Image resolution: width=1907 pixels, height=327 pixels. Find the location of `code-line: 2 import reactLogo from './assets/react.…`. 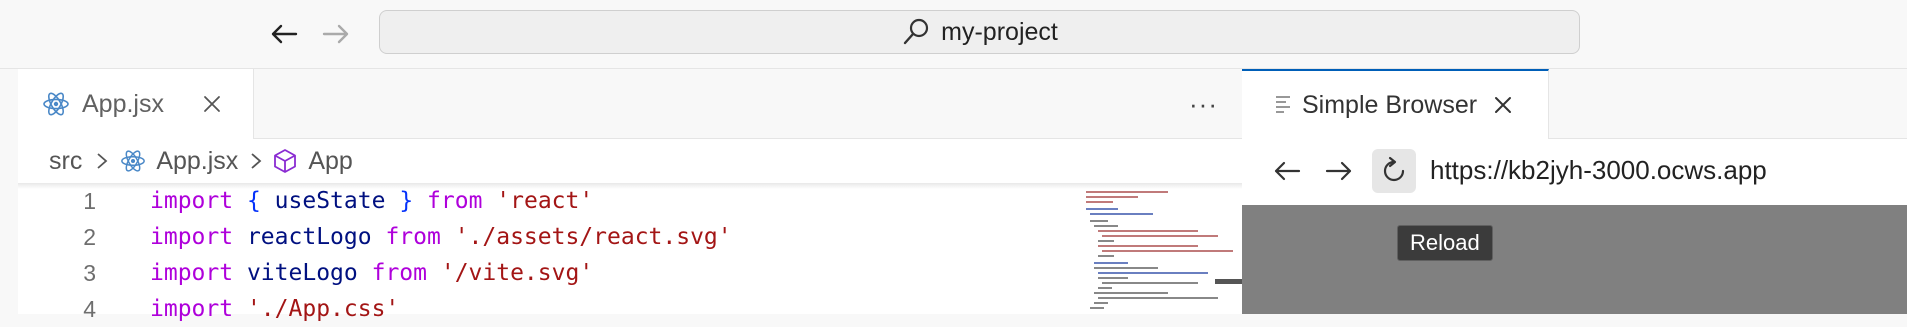

code-line: 2 import reactLogo from './assets/react.… is located at coordinates (374, 237).